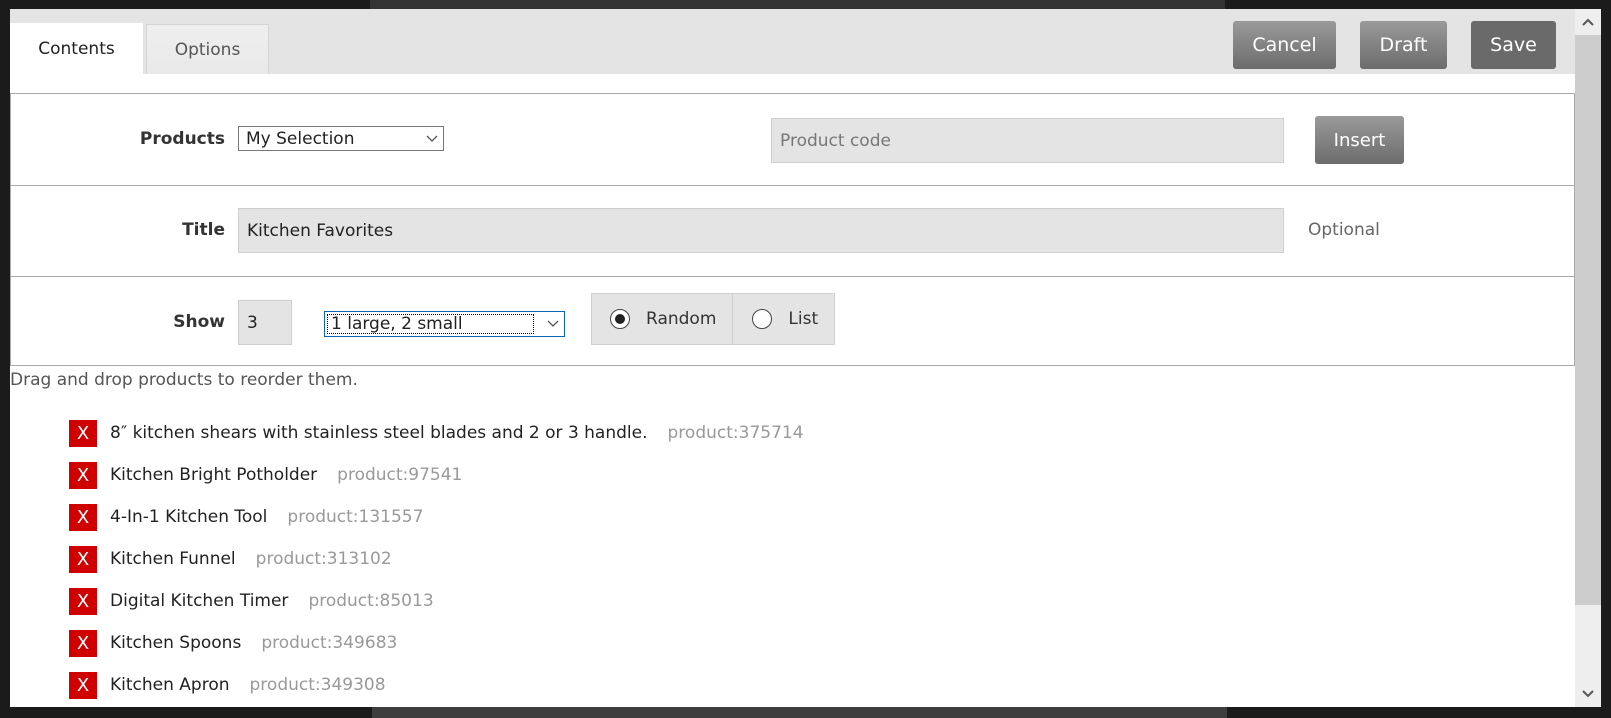  I want to click on vertical-scrollbar, so click(1588, 358).